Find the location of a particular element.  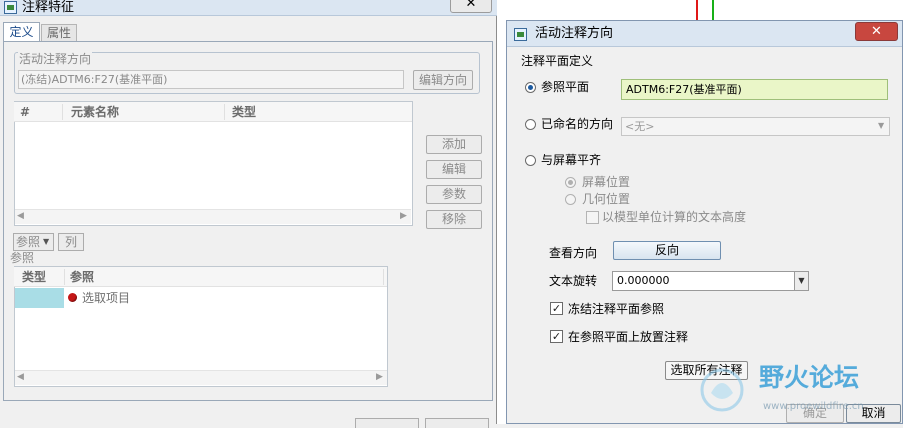

screen-align-radio is located at coordinates (530, 160).